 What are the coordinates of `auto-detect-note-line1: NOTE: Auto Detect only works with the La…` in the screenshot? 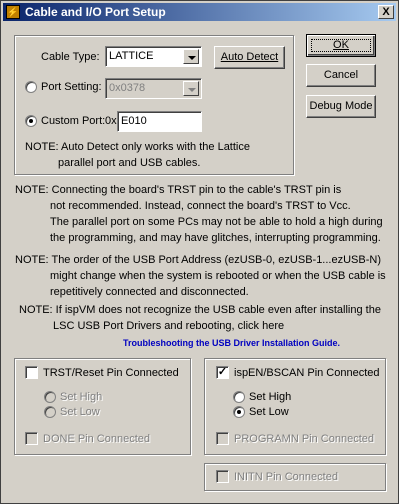 It's located at (137, 147).